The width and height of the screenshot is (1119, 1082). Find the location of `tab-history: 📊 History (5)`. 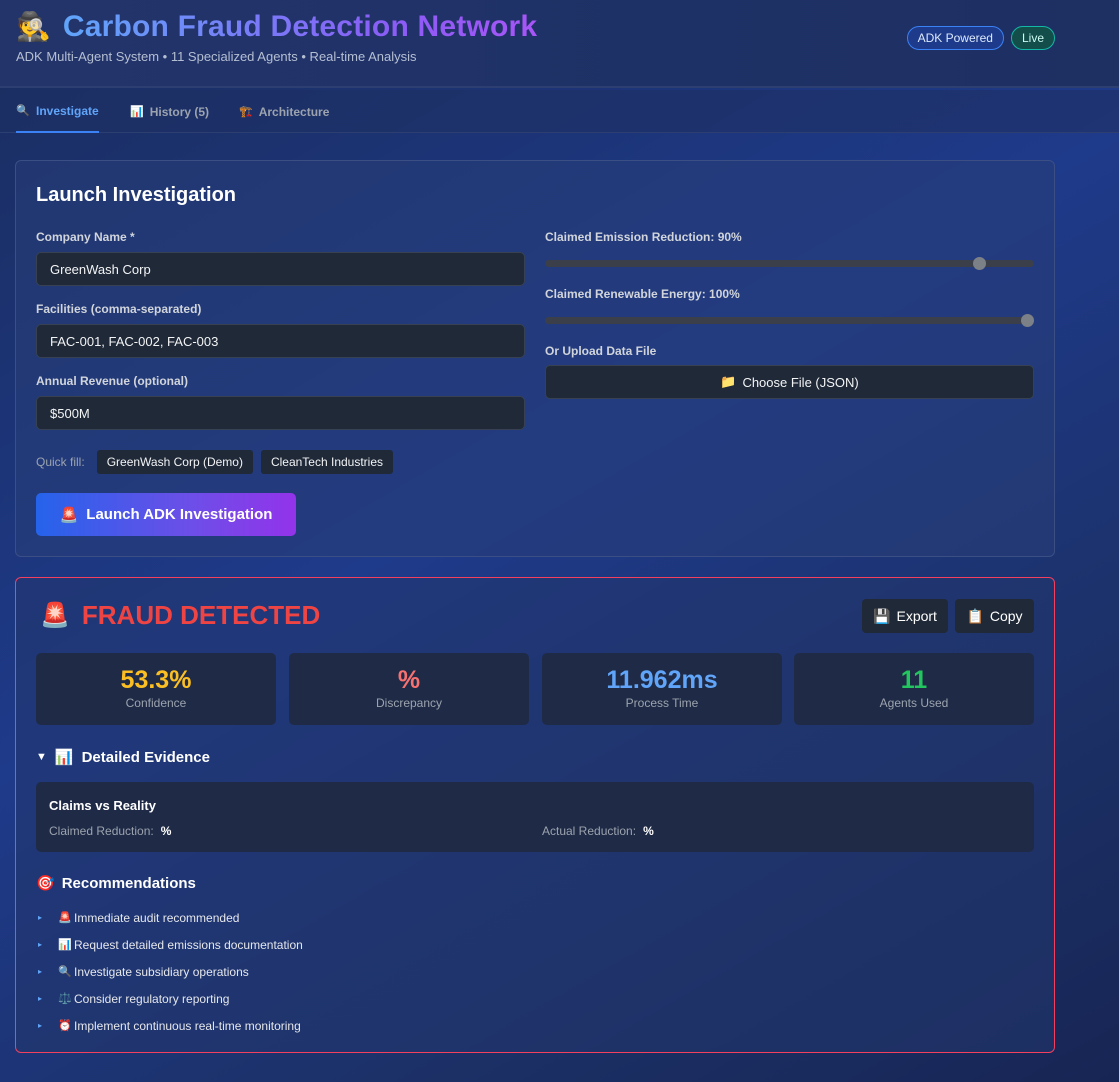

tab-history: 📊 History (5) is located at coordinates (169, 111).